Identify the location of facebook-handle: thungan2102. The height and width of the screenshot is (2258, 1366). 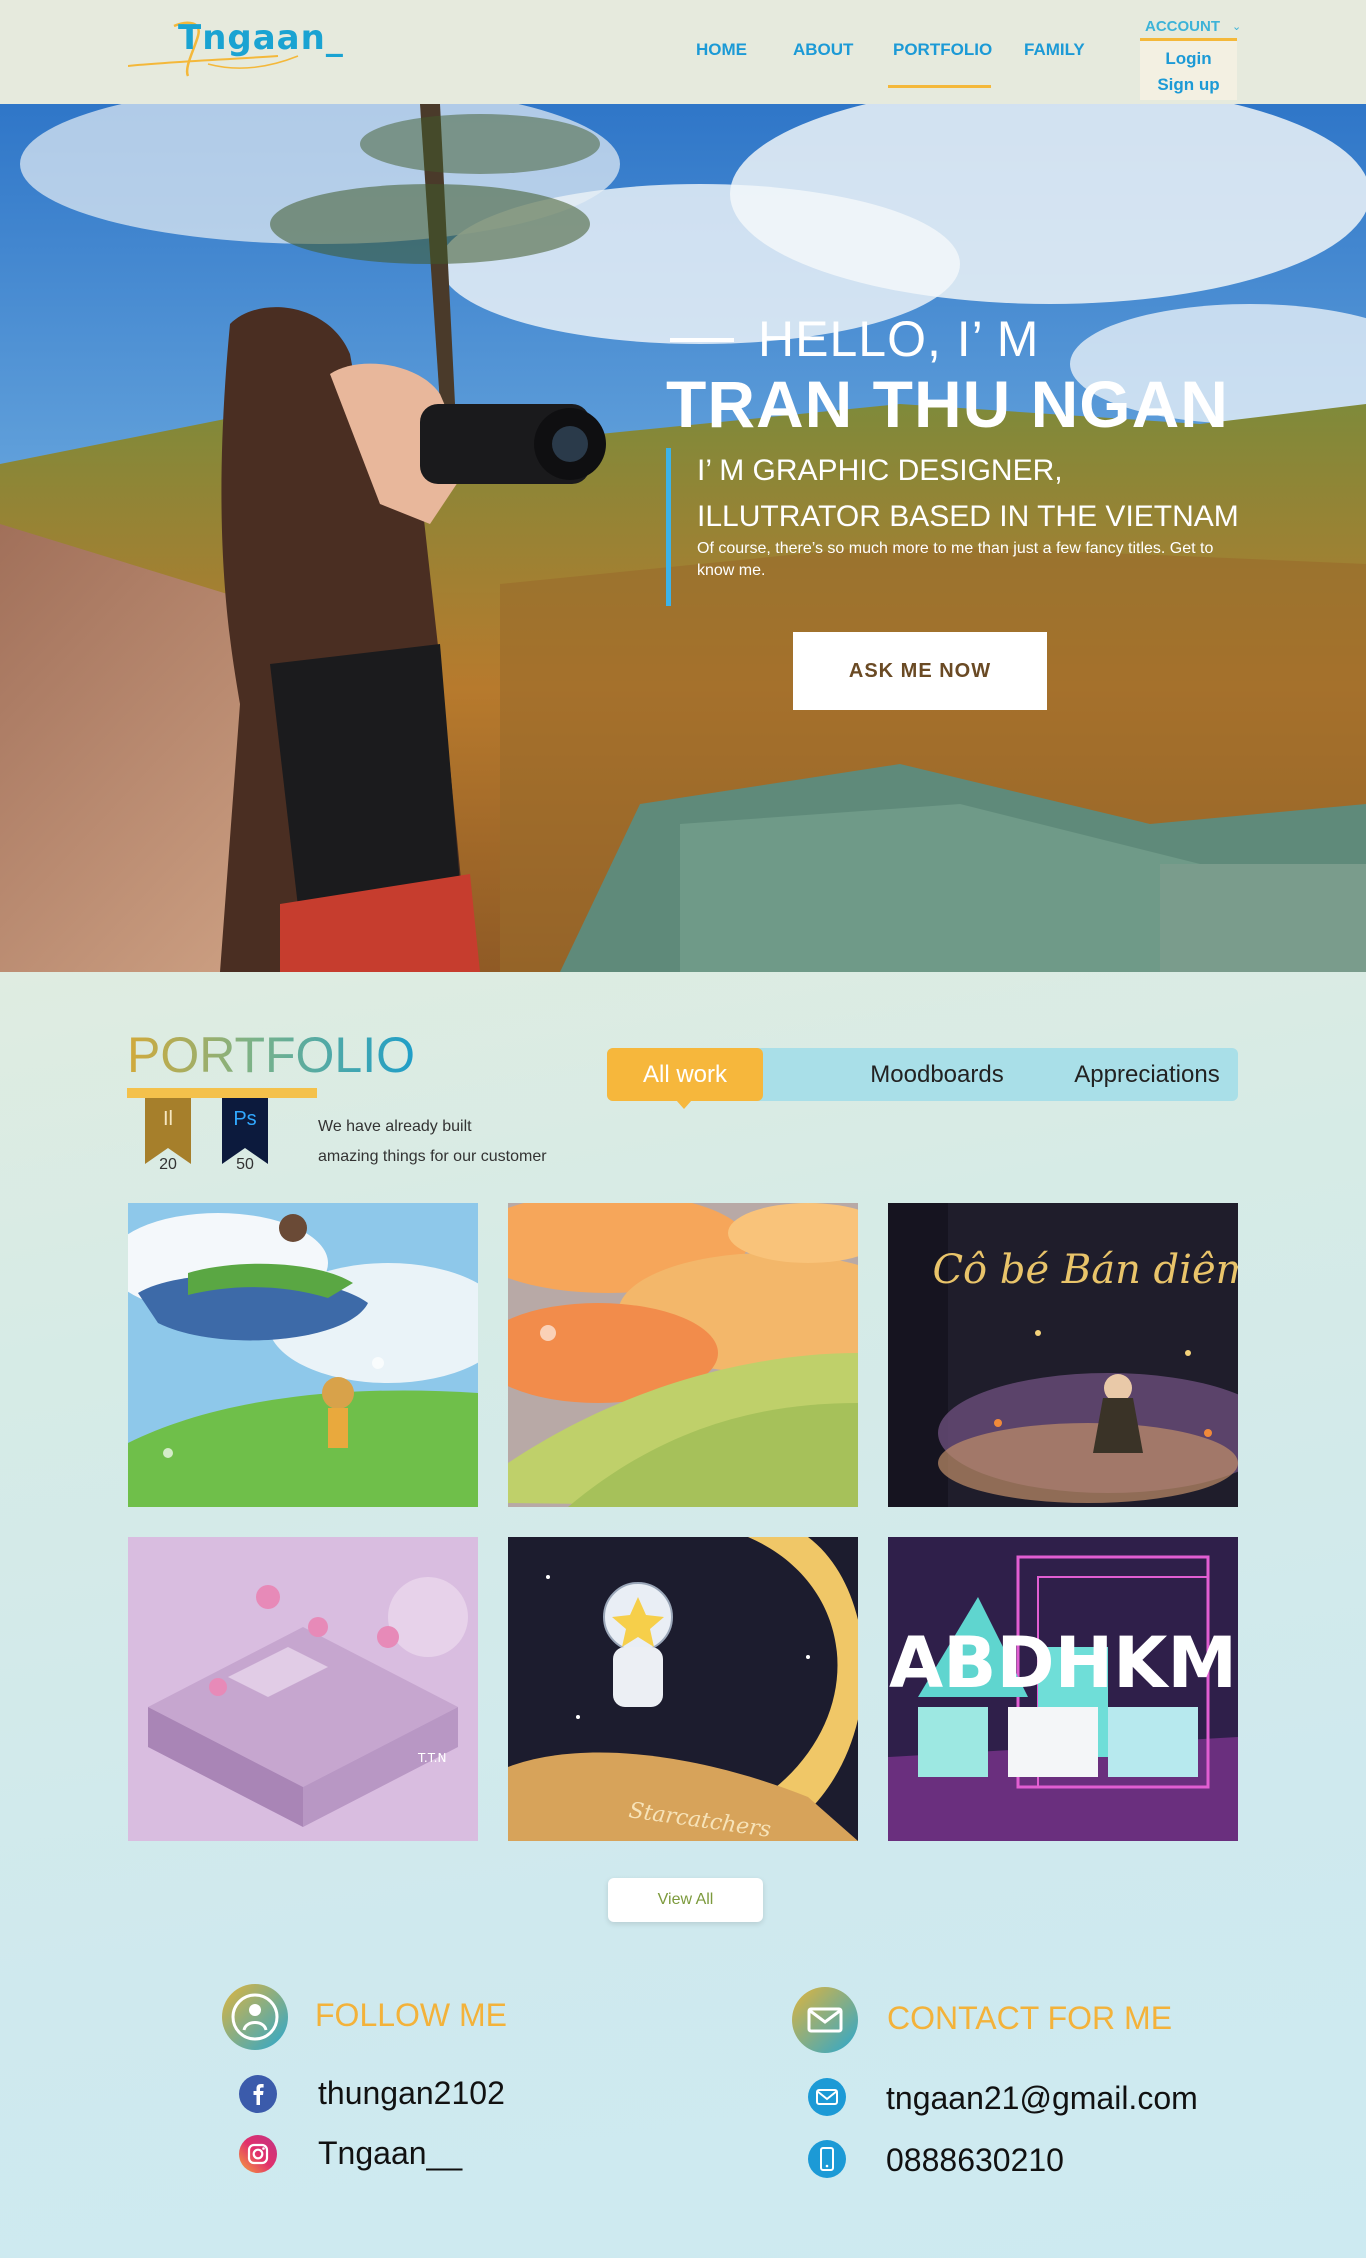
(411, 2093).